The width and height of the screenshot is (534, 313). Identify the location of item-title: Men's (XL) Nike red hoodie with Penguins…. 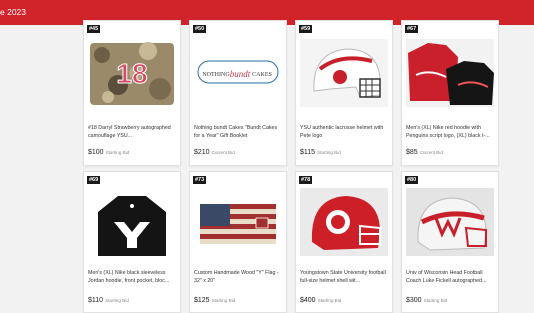
(450, 132).